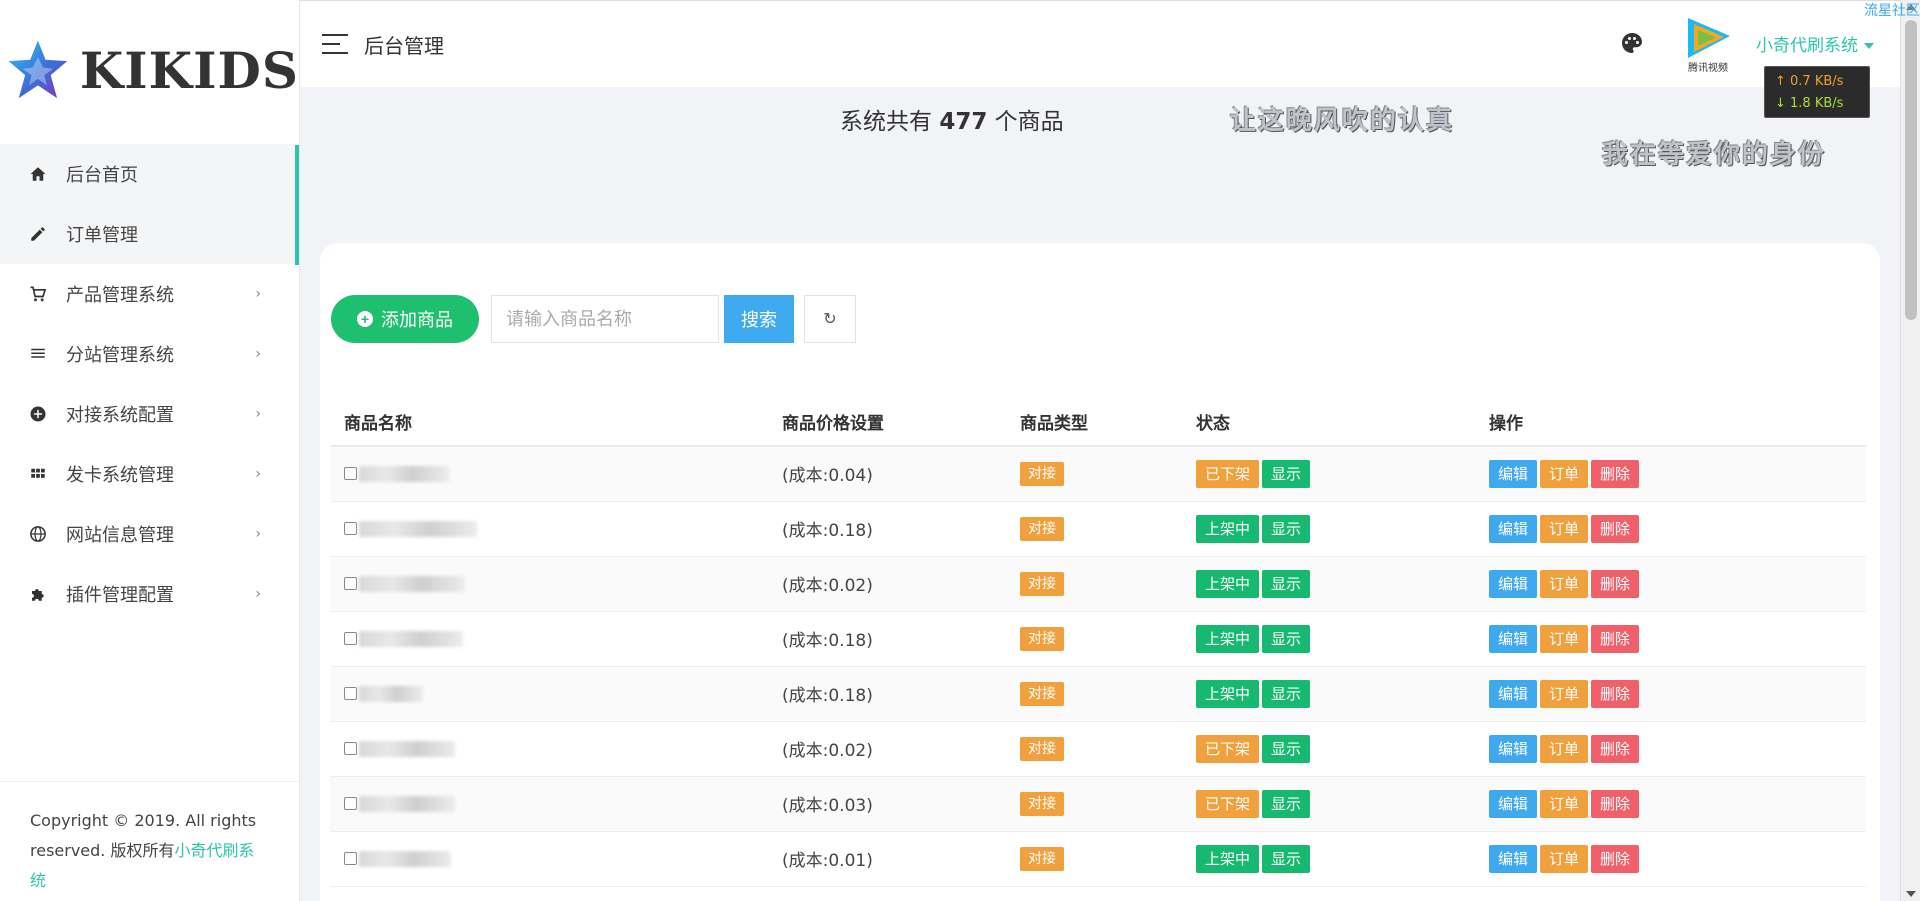 The height and width of the screenshot is (901, 1920). What do you see at coordinates (120, 355) in the screenshot?
I see `sidebar-item-label: 分站管理系统` at bounding box center [120, 355].